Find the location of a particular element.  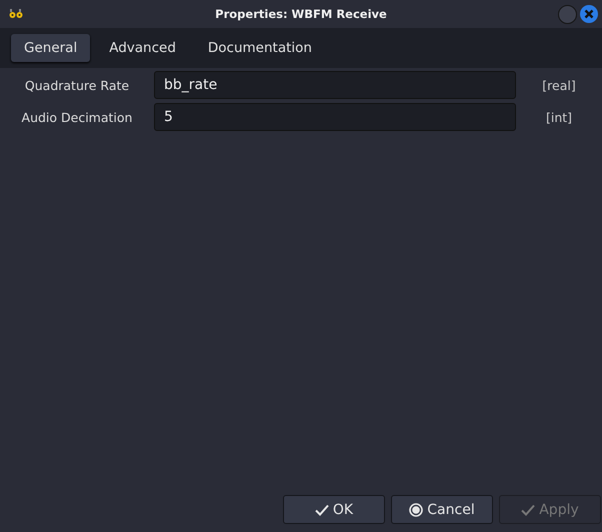

param-label: Audio Decimation is located at coordinates (77, 117).